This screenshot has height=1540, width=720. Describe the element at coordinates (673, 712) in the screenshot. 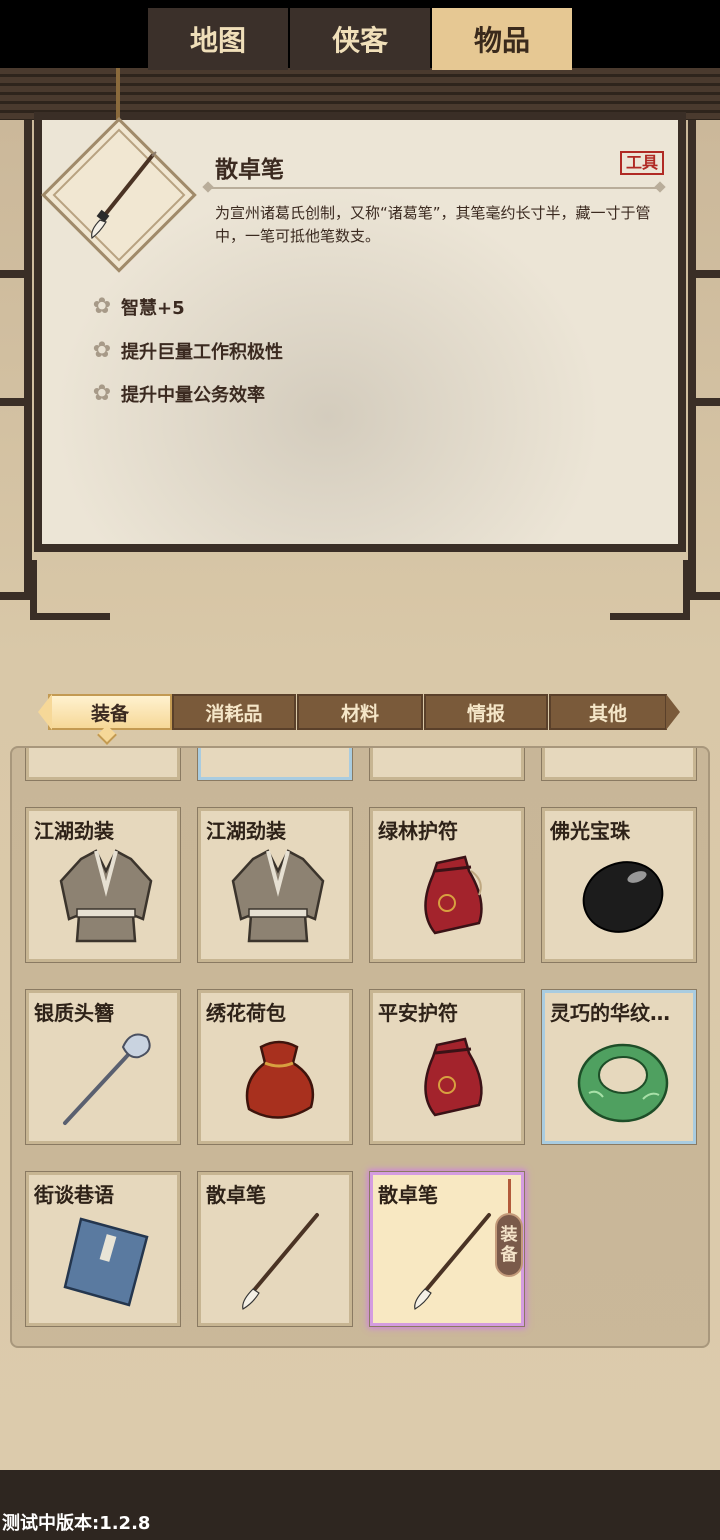

I see `tab-arrow-right` at that location.